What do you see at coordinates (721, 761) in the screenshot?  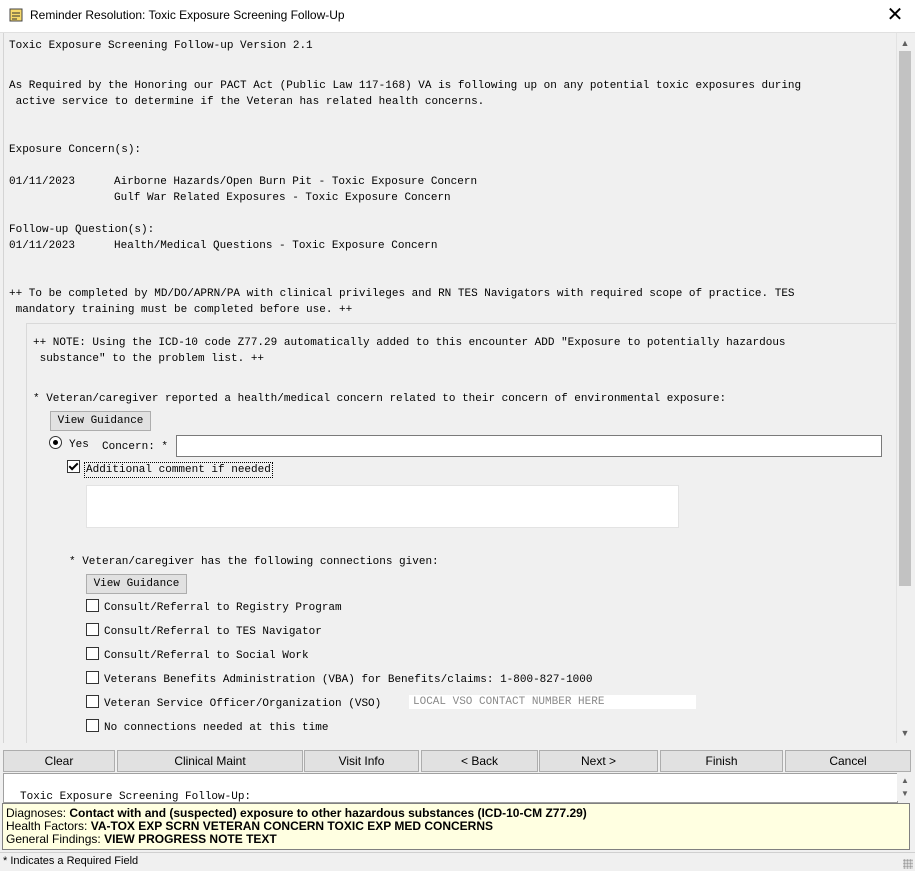 I see `finish-button: Finish` at bounding box center [721, 761].